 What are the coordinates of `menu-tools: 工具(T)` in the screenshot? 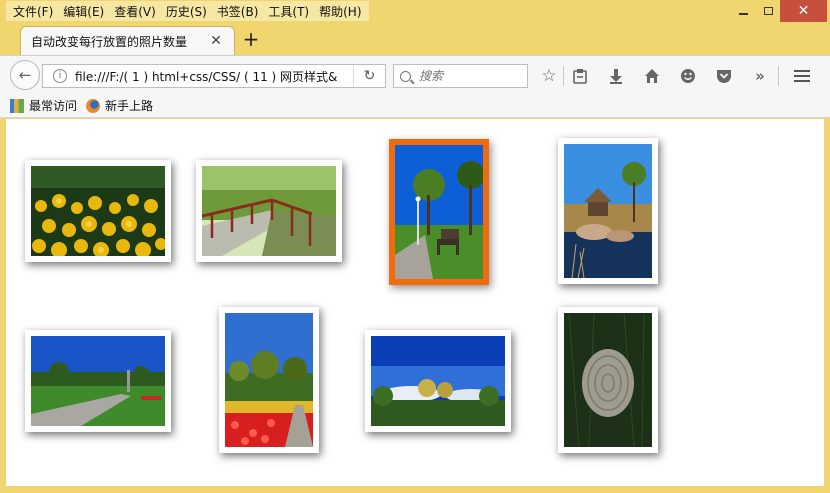 It's located at (288, 11).